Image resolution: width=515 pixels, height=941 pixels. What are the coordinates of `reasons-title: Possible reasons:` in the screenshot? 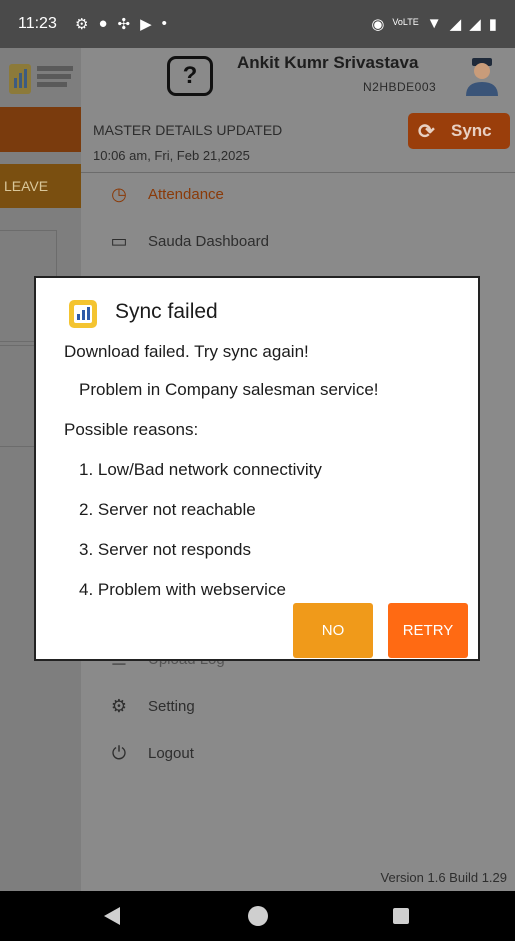 It's located at (131, 429).